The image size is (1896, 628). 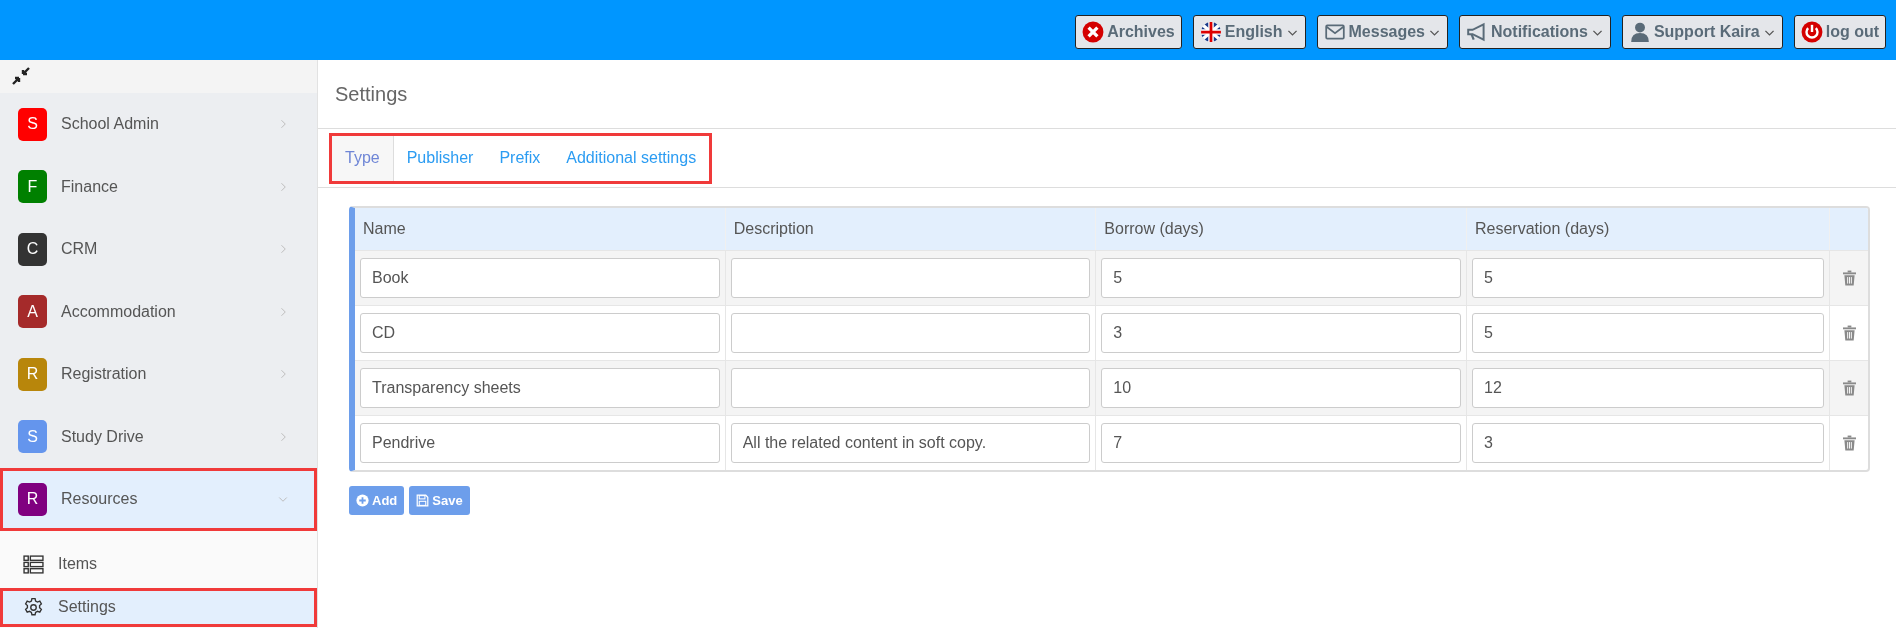 What do you see at coordinates (158, 607) in the screenshot?
I see `submenu-item: Settings` at bounding box center [158, 607].